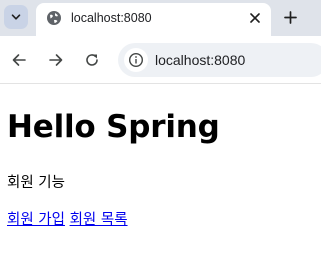 This screenshot has height=254, width=321. What do you see at coordinates (113, 127) in the screenshot?
I see `page-heading: Hello Spring` at bounding box center [113, 127].